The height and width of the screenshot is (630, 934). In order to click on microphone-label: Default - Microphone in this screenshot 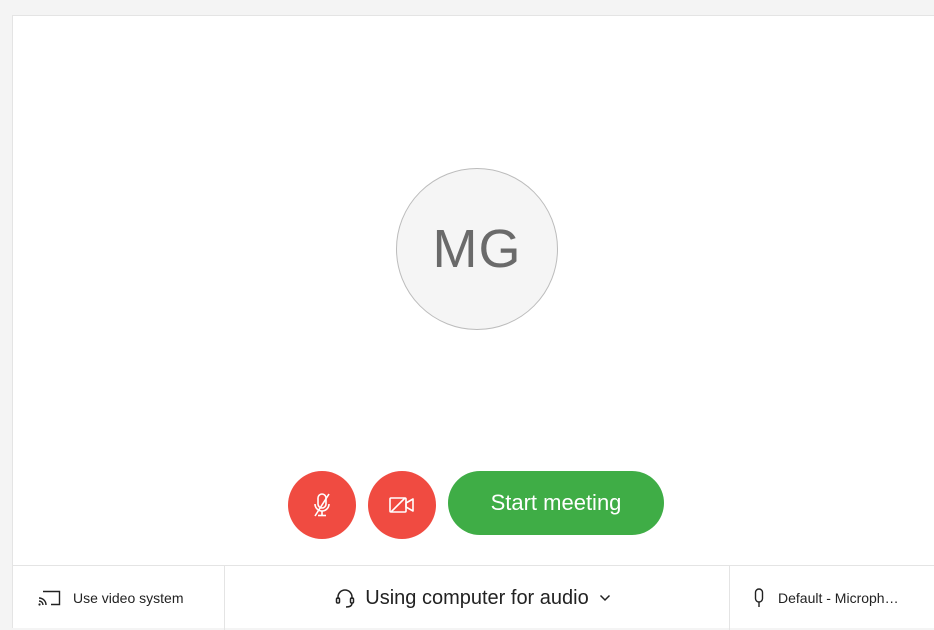, I will do `click(842, 598)`.